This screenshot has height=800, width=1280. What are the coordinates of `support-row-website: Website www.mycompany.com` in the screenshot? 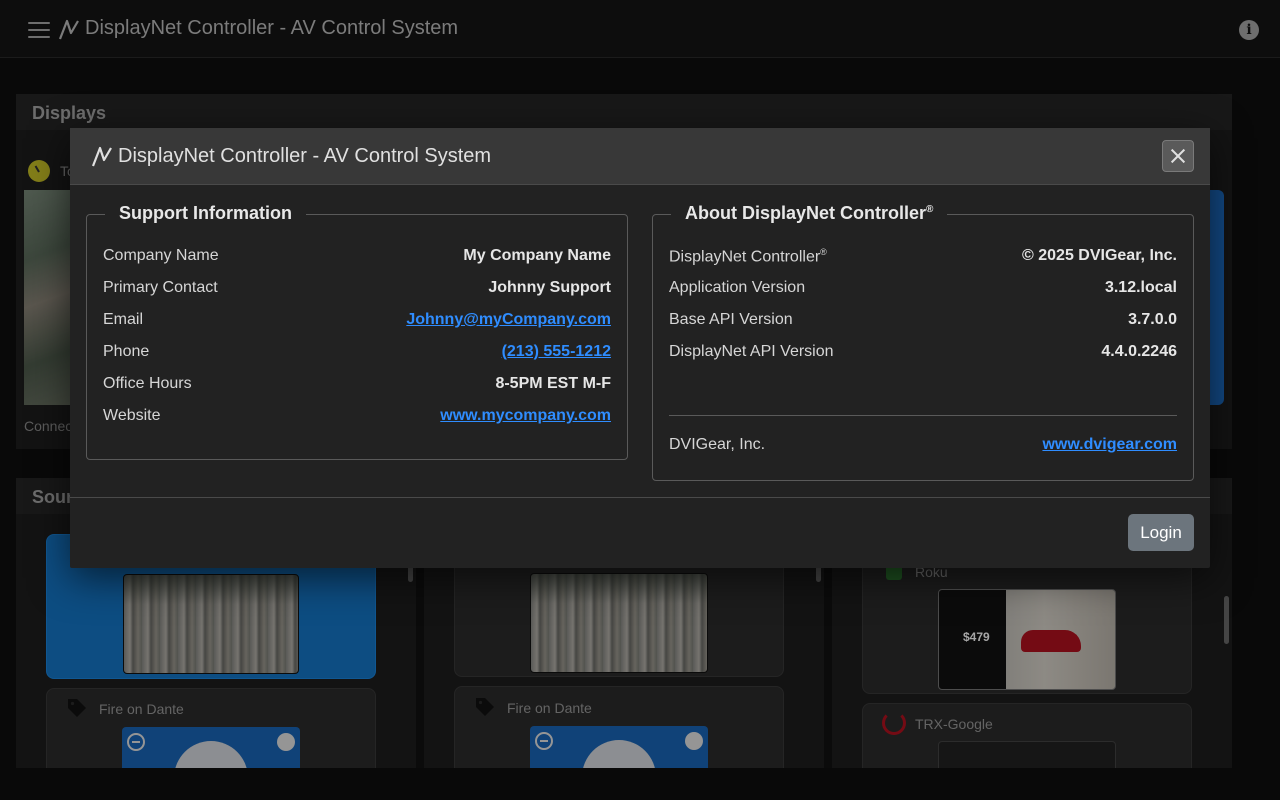 It's located at (357, 418).